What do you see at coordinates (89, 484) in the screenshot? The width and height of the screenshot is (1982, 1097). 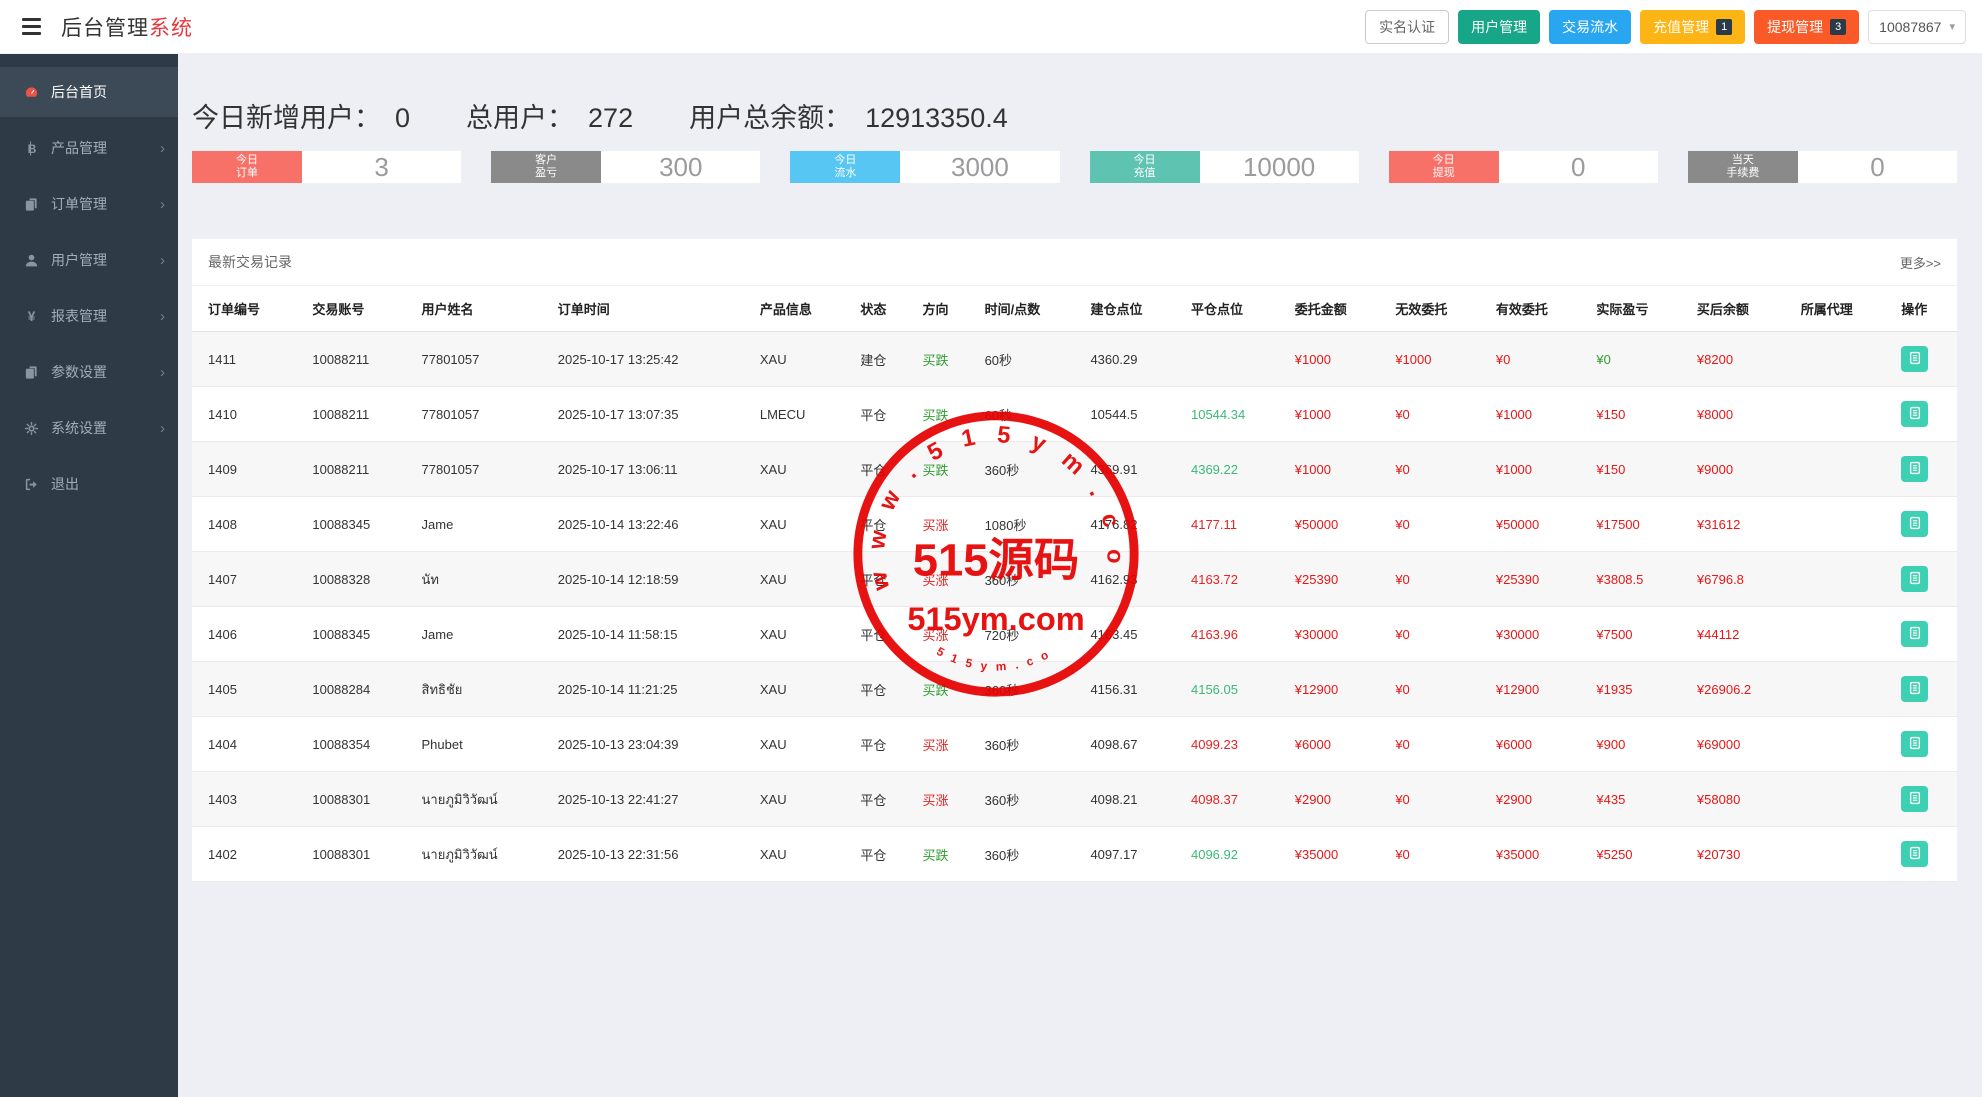 I see `sidebar-item-退出: 退出` at bounding box center [89, 484].